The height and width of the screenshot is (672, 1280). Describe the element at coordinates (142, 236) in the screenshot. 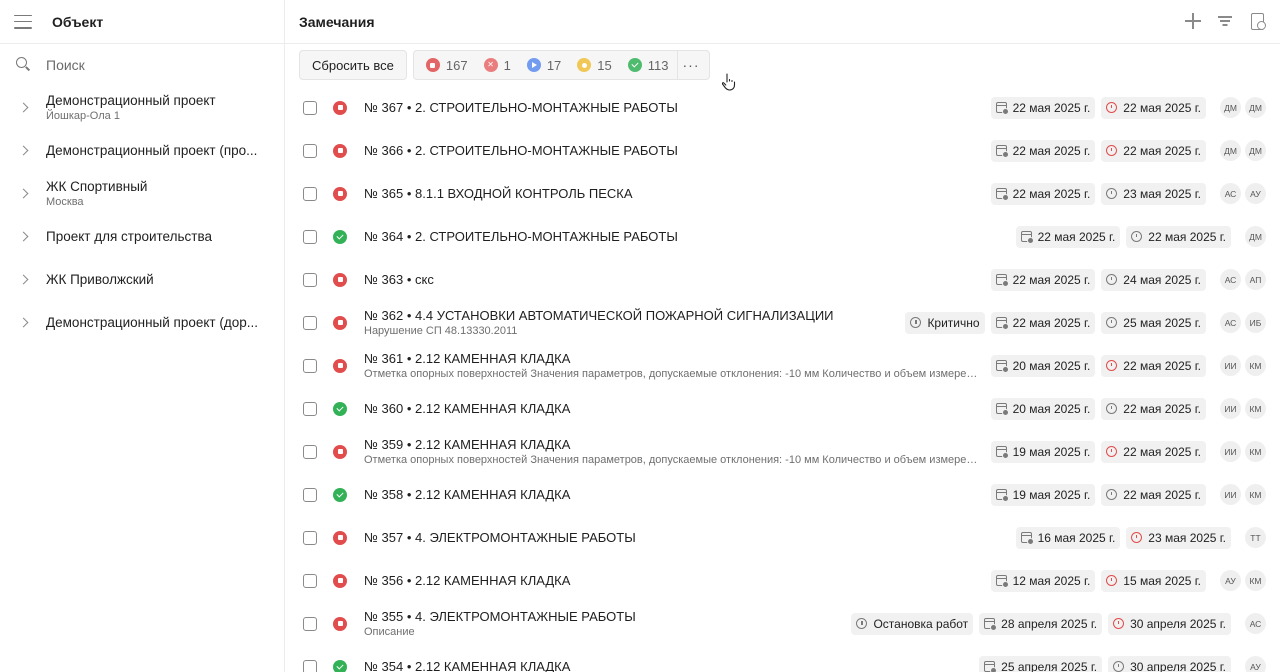

I see `project-item: Проект для строительства` at that location.